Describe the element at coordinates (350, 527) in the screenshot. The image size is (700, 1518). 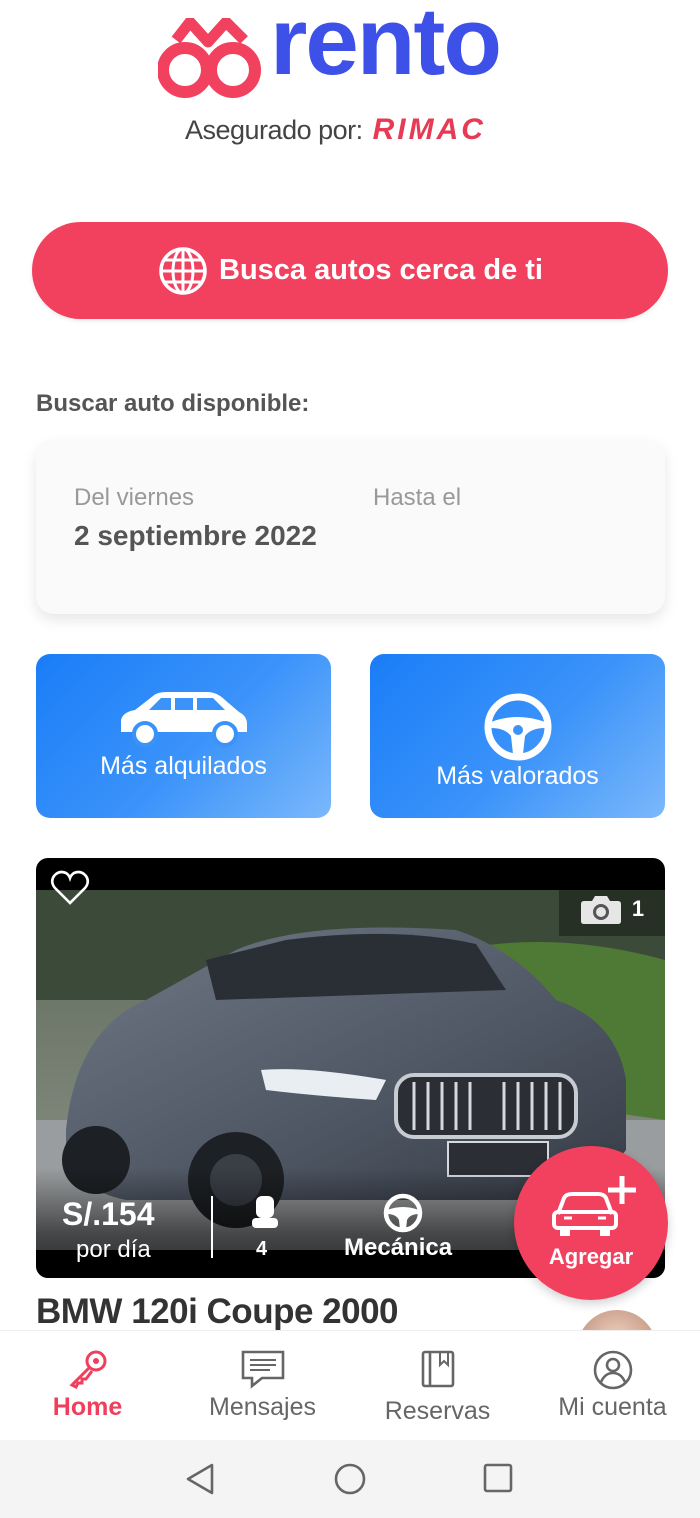
I see `date-range-picker: Del viernes 2 septiembre 2022 Hasta el` at that location.